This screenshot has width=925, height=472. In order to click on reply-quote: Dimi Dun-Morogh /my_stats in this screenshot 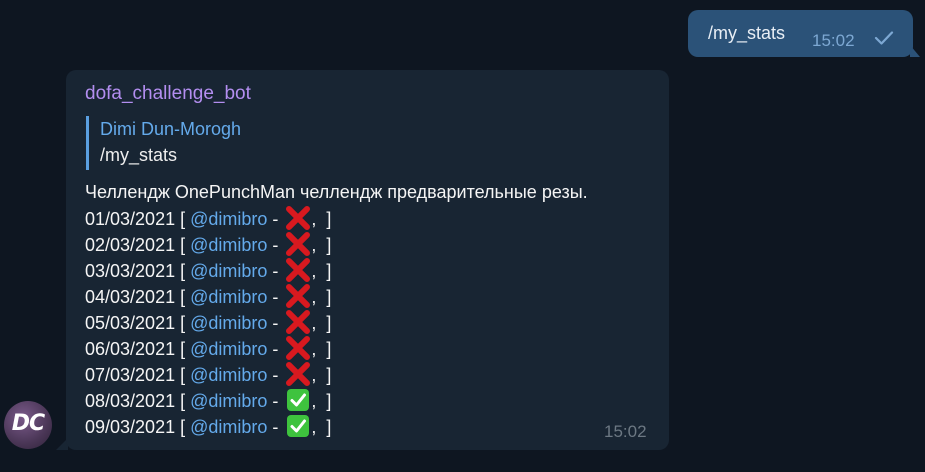, I will do `click(163, 143)`.